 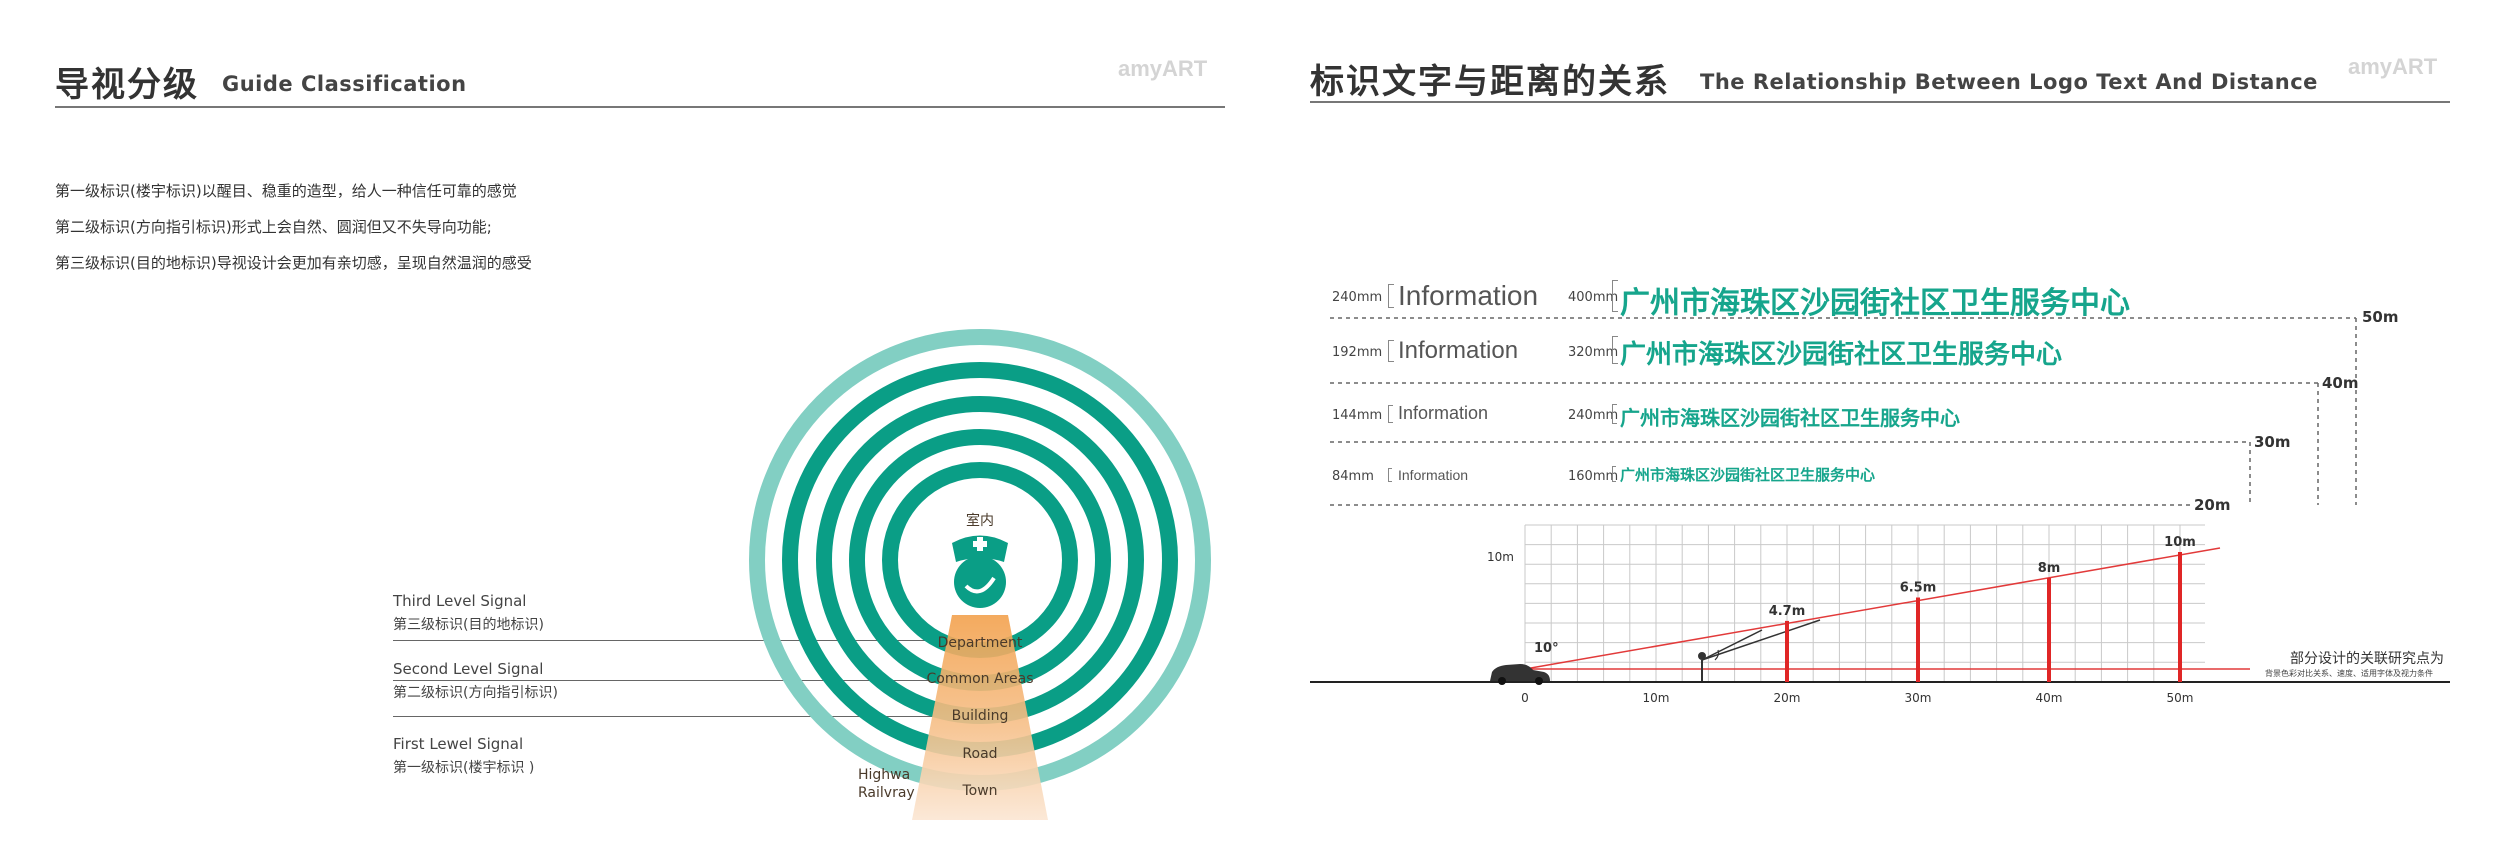 I want to click on bar-label-6.5m: 6.5m, so click(x=1918, y=588).